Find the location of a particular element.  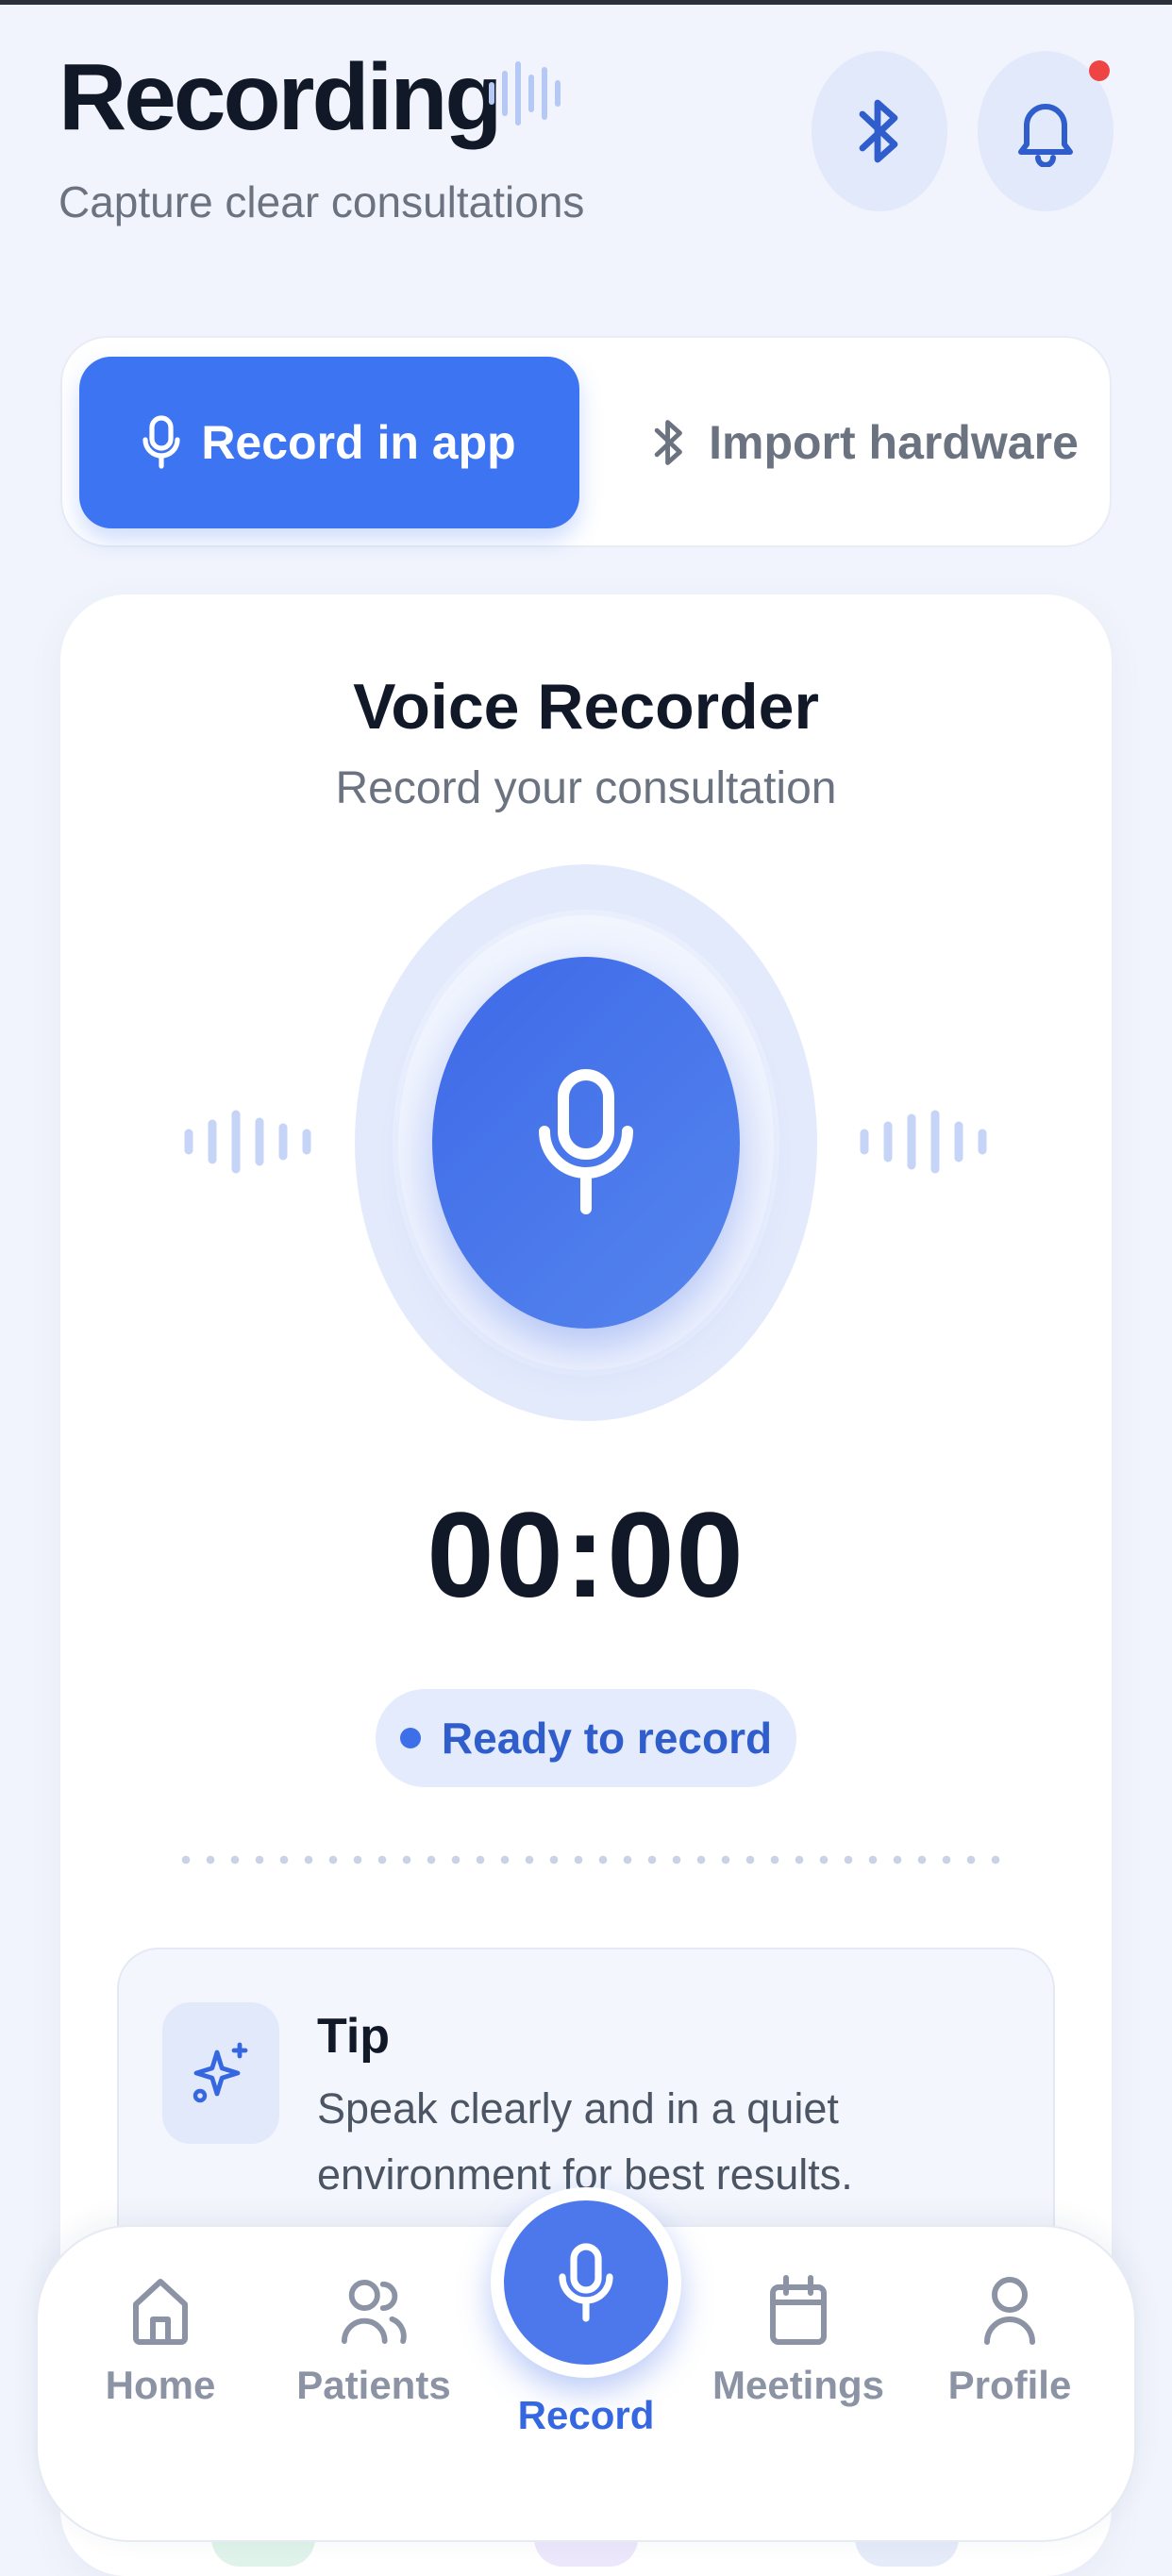

status-badge: Ready to record is located at coordinates (586, 1738).